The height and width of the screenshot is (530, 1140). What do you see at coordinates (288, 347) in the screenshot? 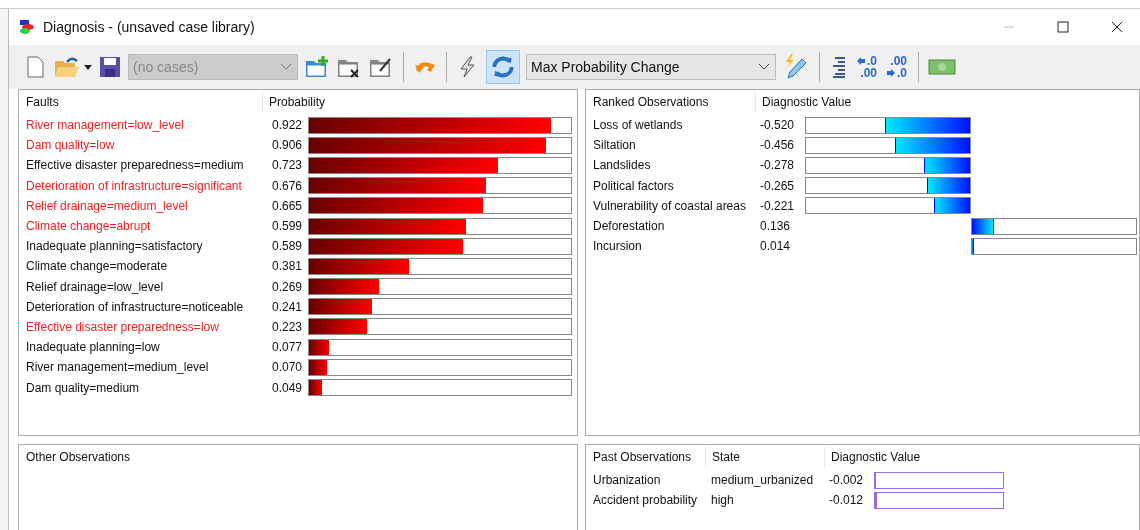
I see `probability-value: 0.077` at bounding box center [288, 347].